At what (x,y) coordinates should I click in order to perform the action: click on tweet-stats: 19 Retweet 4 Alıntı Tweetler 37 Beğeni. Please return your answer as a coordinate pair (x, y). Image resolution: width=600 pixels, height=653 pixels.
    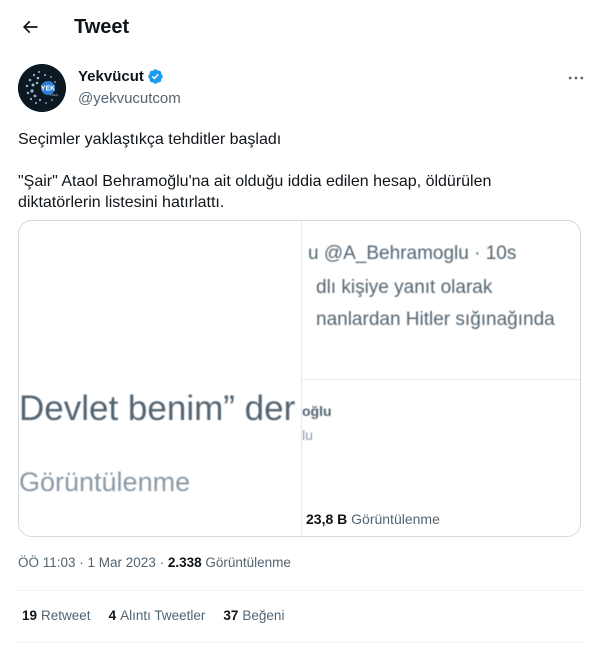
    Looking at the image, I should click on (153, 615).